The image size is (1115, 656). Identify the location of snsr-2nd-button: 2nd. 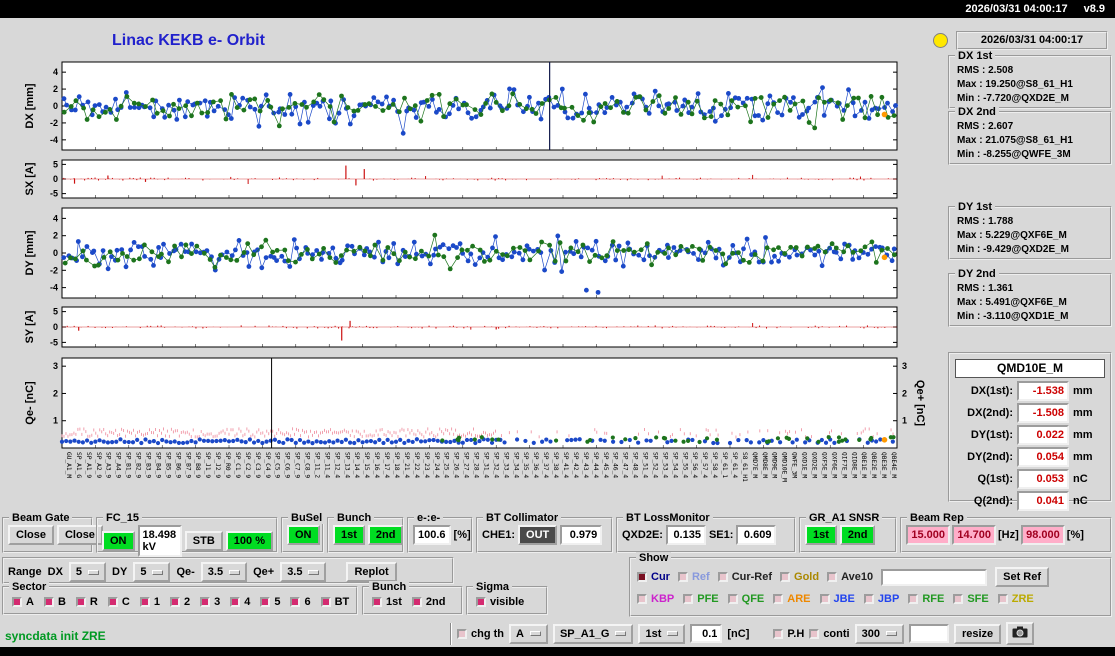
(857, 535).